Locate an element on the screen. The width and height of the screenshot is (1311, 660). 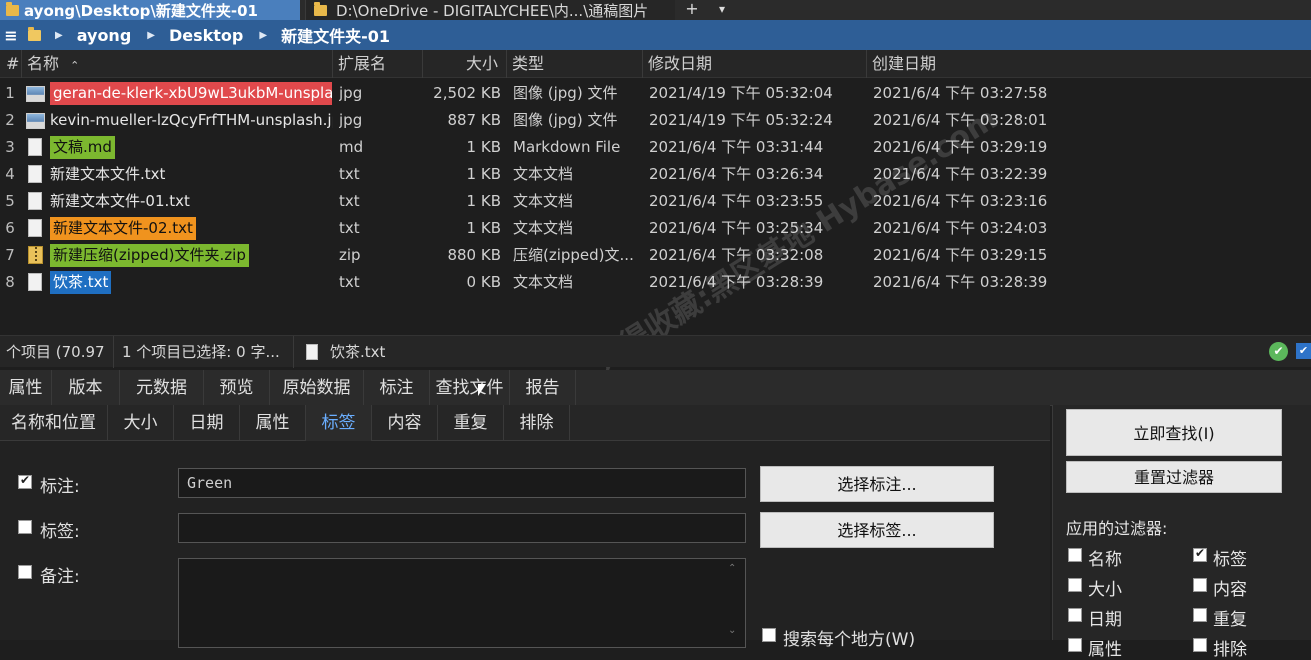
file-name: 新建压缩(zipped)文件夹.zip is located at coordinates (190, 255).